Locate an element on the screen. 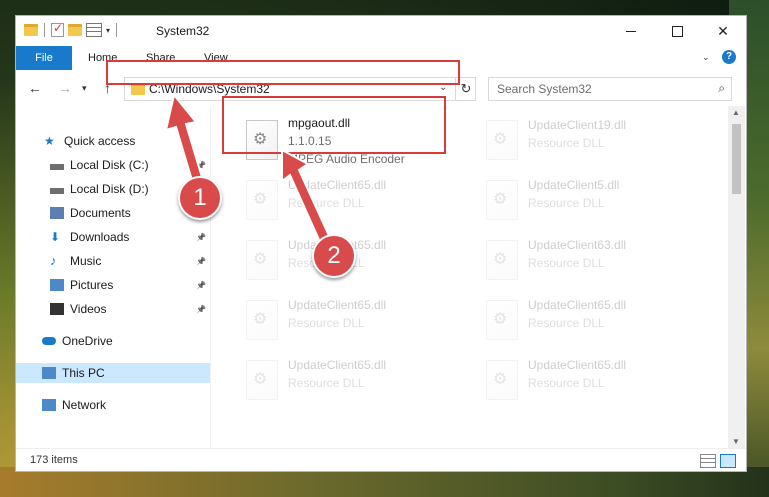 This screenshot has width=769, height=497. sidebar-item-label: Music is located at coordinates (86, 261).